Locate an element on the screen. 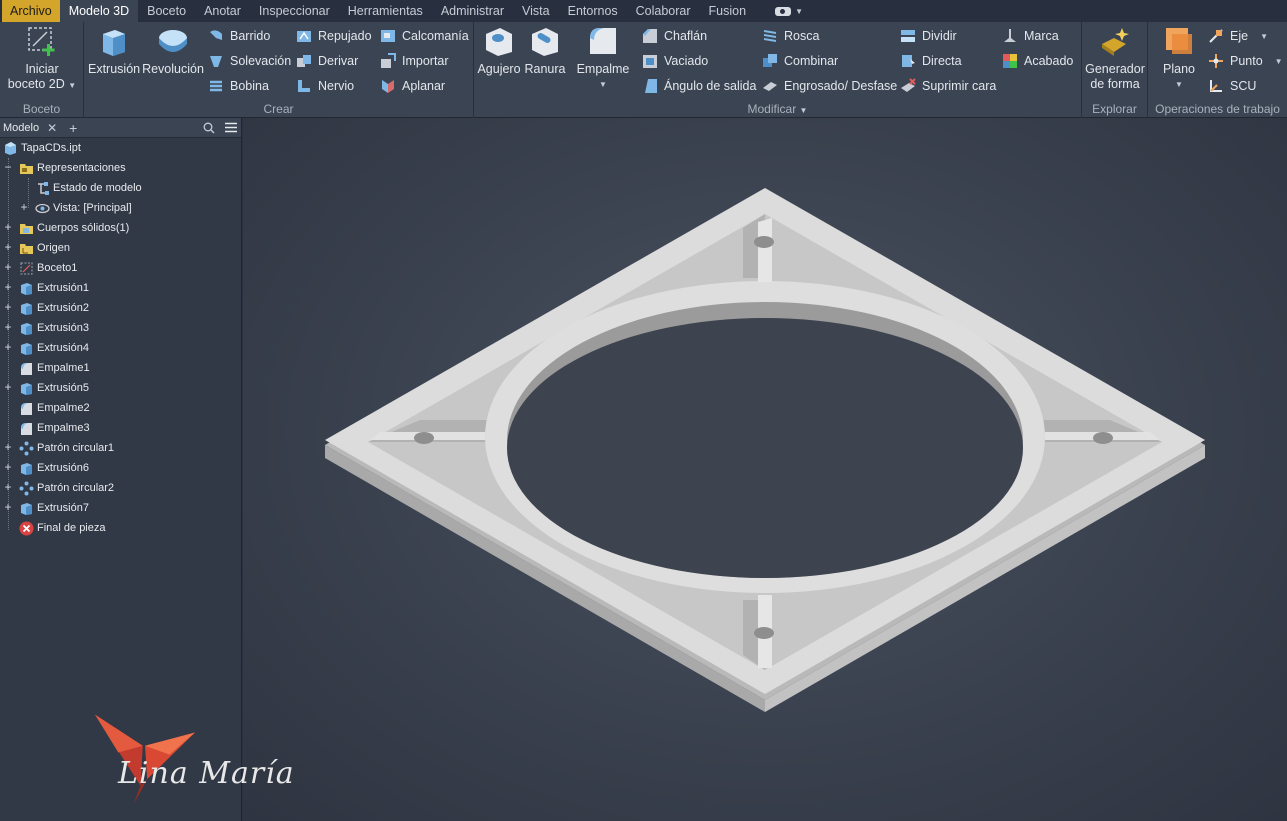 Image resolution: width=1287 pixels, height=821 pixels. tree-item-extrusion2: + Extrusión2 is located at coordinates (46, 308).